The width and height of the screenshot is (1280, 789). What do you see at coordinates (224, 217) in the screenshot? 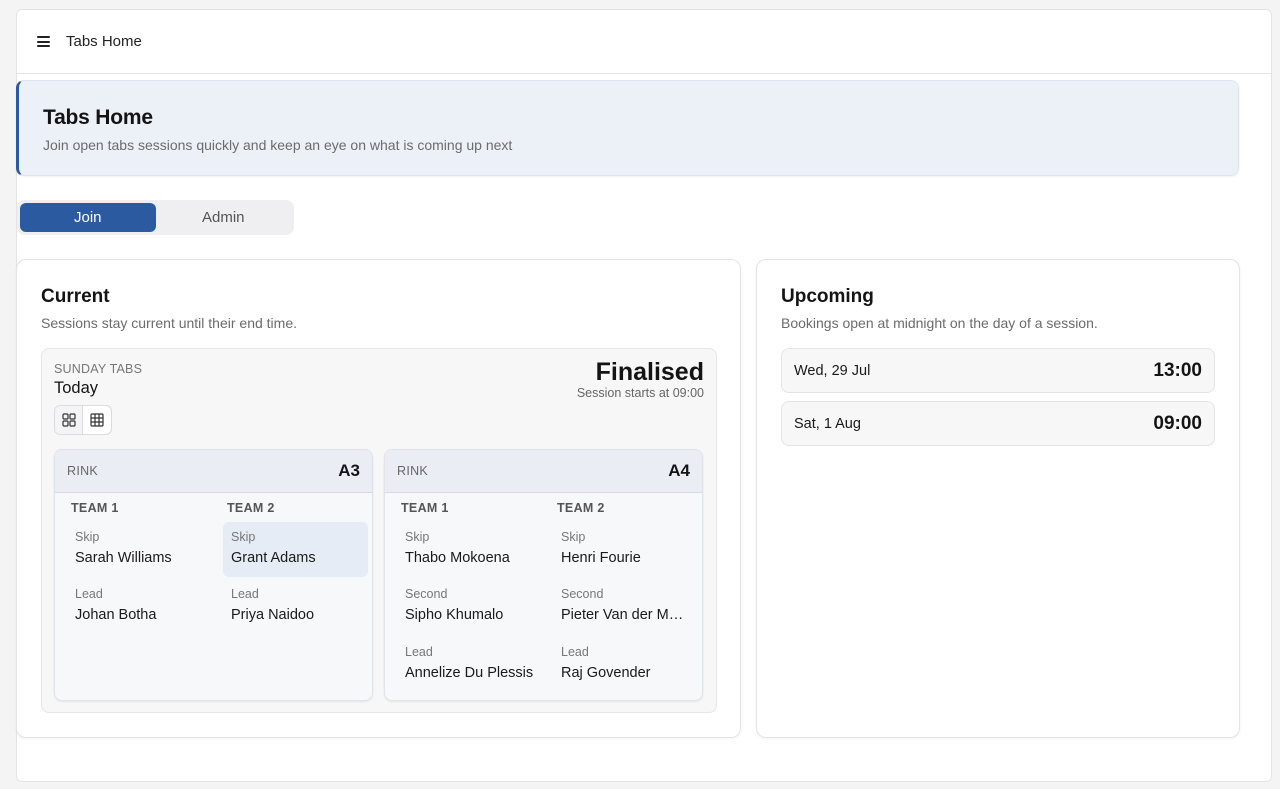
I see `admin-tab: Admin` at bounding box center [224, 217].